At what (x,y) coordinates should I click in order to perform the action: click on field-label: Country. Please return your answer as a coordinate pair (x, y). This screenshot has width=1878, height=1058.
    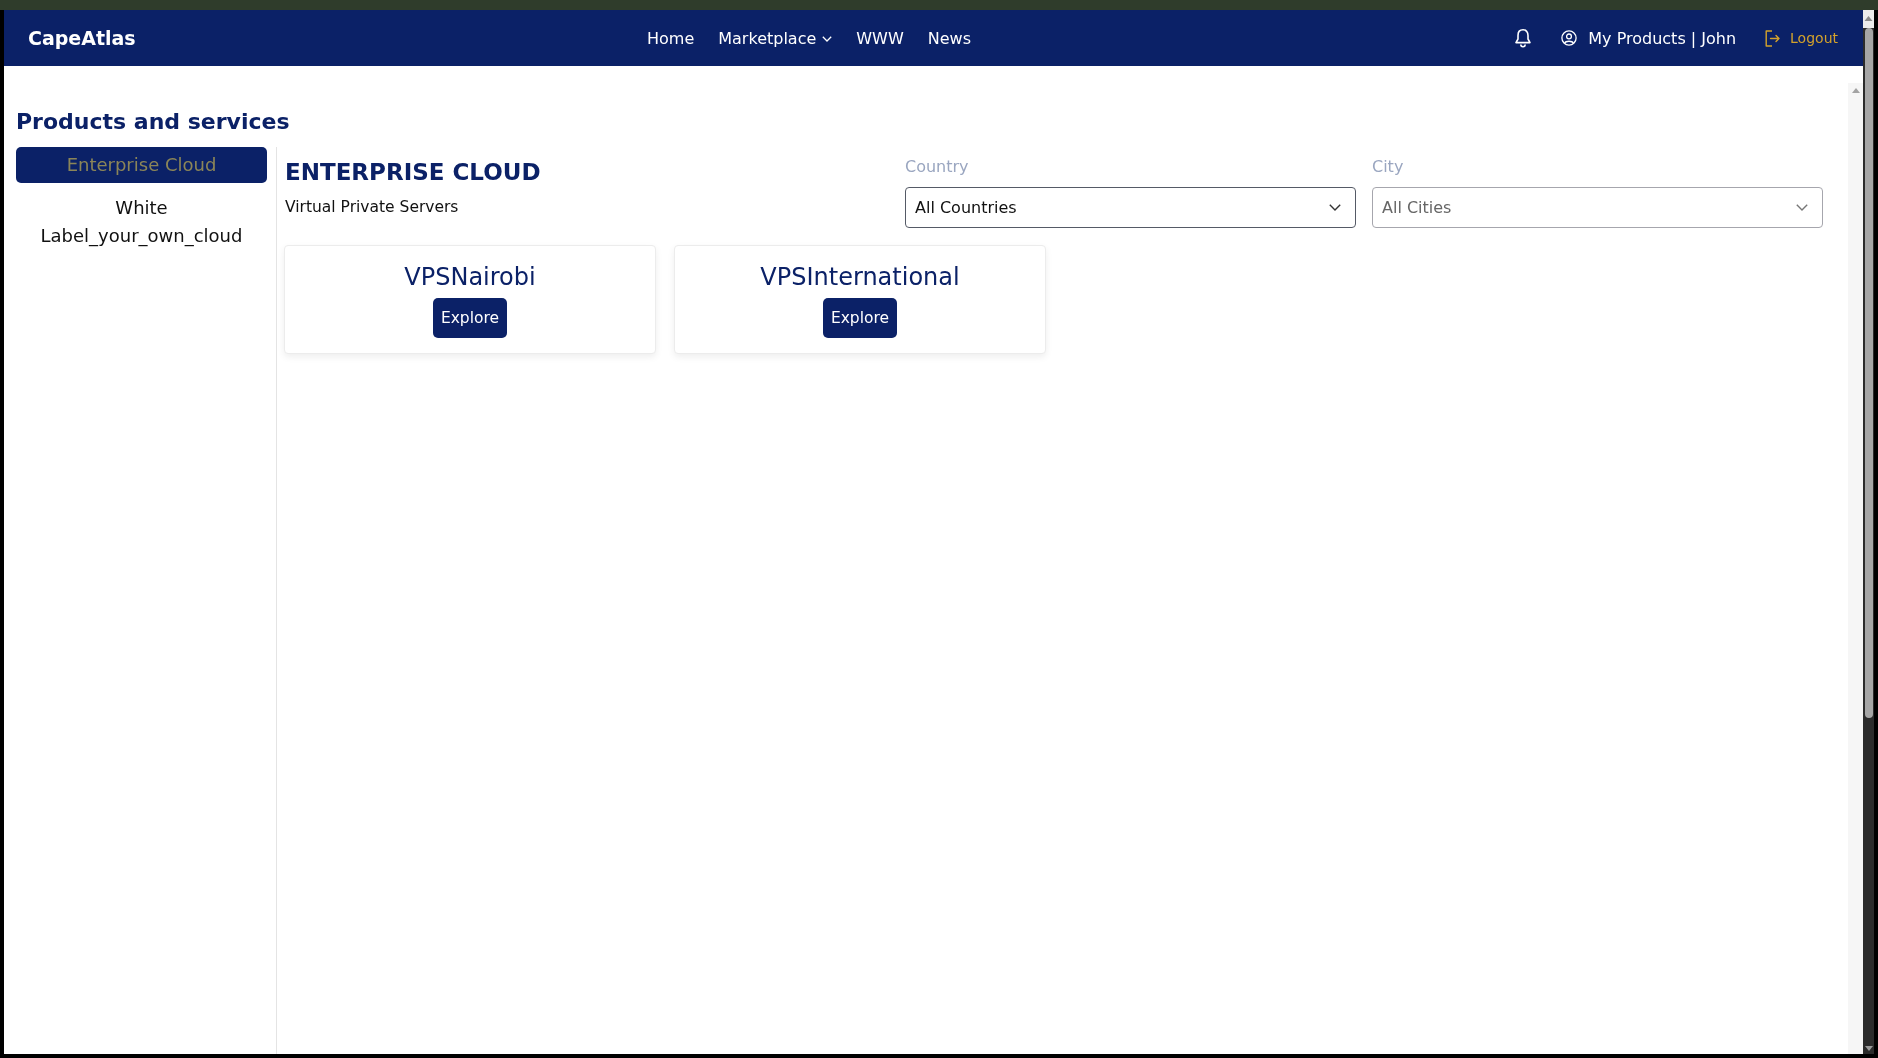
    Looking at the image, I should click on (937, 167).